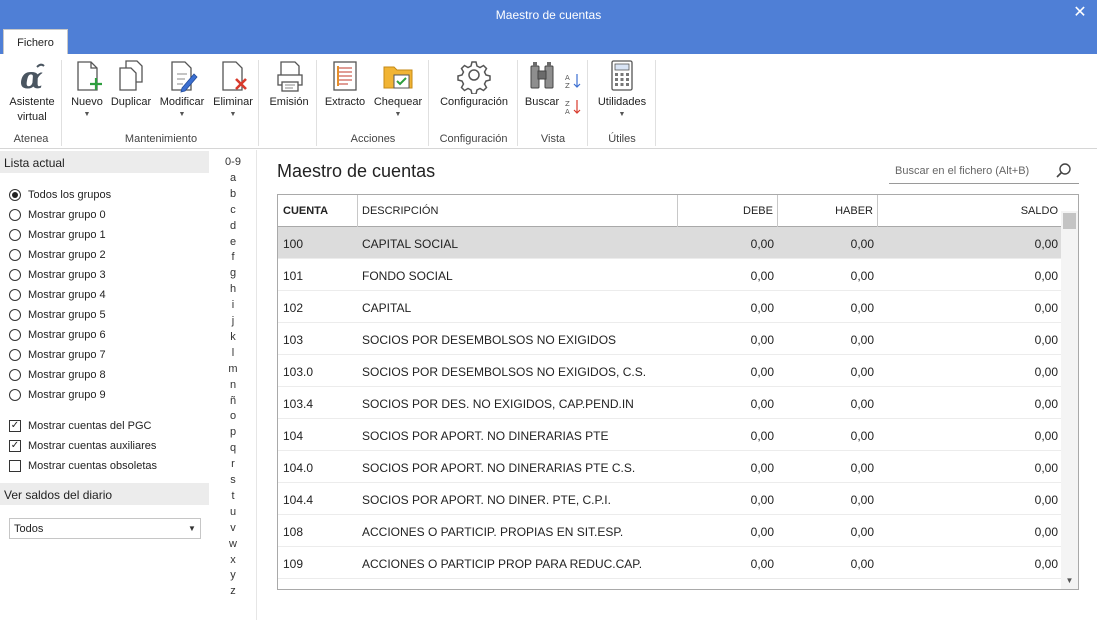  I want to click on group-radio-option: Mostrar grupo 4, so click(57, 295).